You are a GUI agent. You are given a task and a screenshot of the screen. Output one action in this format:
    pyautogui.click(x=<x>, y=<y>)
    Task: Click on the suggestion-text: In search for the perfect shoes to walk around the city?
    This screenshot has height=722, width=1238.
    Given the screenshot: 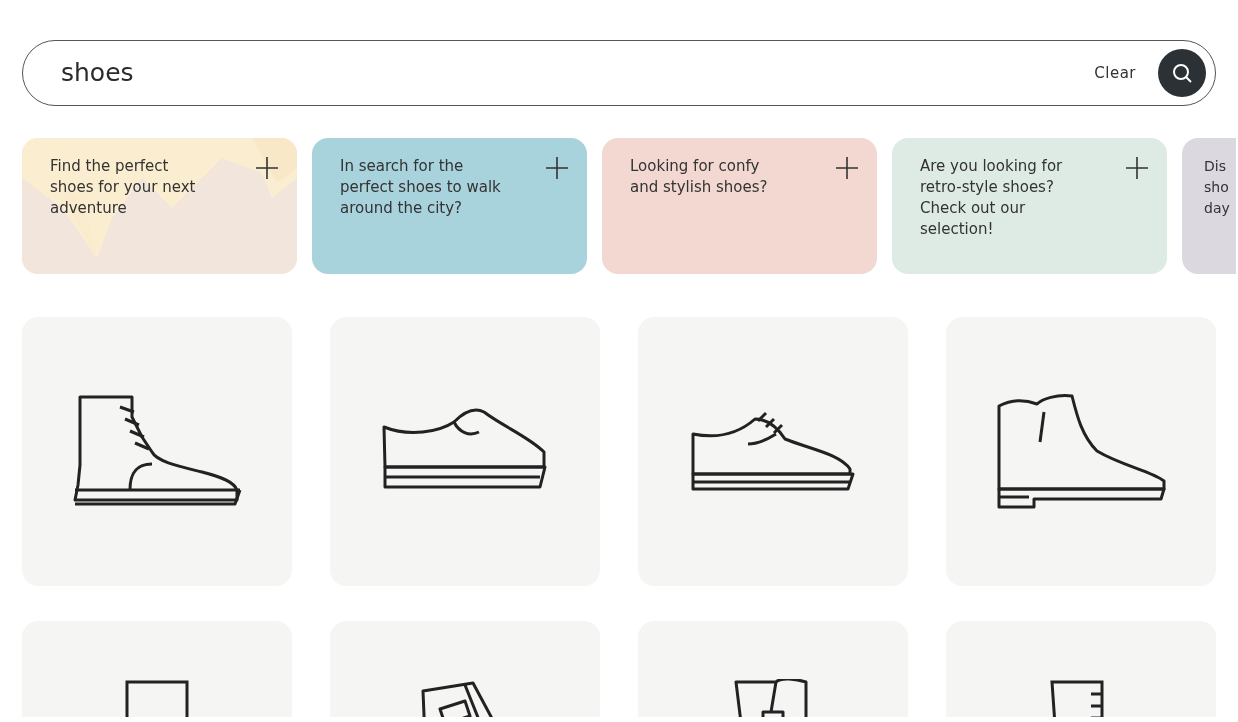 What is the action you would take?
    pyautogui.click(x=420, y=187)
    